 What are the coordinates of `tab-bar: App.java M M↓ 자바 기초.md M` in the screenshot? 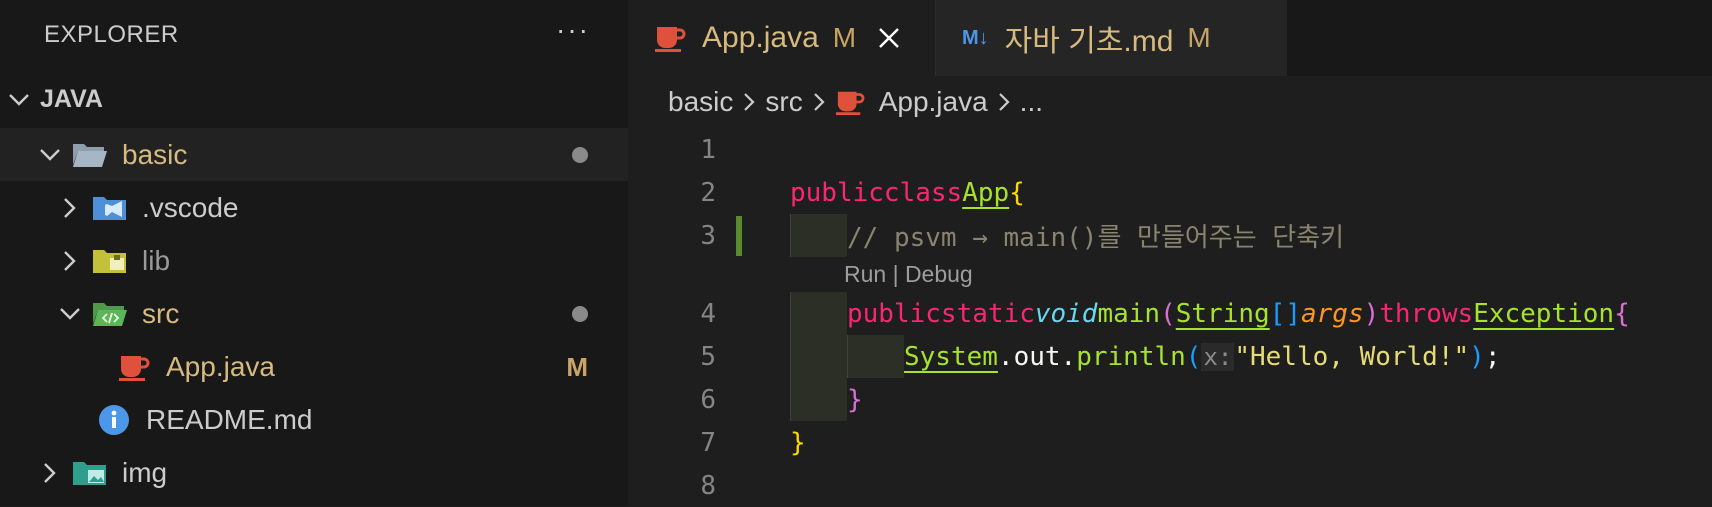 It's located at (1170, 38).